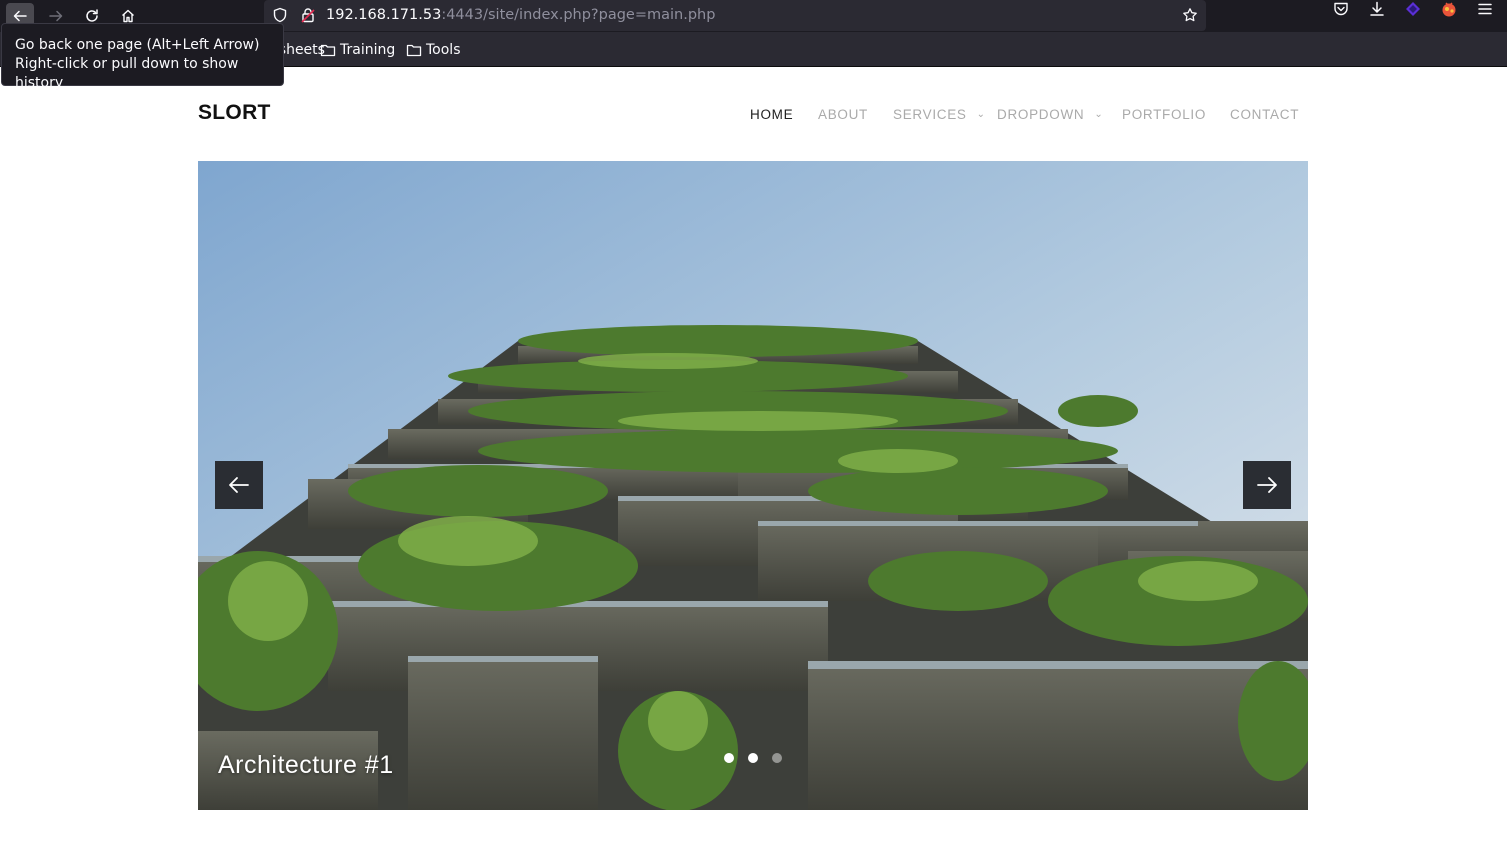 Image resolution: width=1507 pixels, height=856 pixels. What do you see at coordinates (137, 45) in the screenshot?
I see `tooltip-line: Go back one page (Alt+Left Arrow)` at bounding box center [137, 45].